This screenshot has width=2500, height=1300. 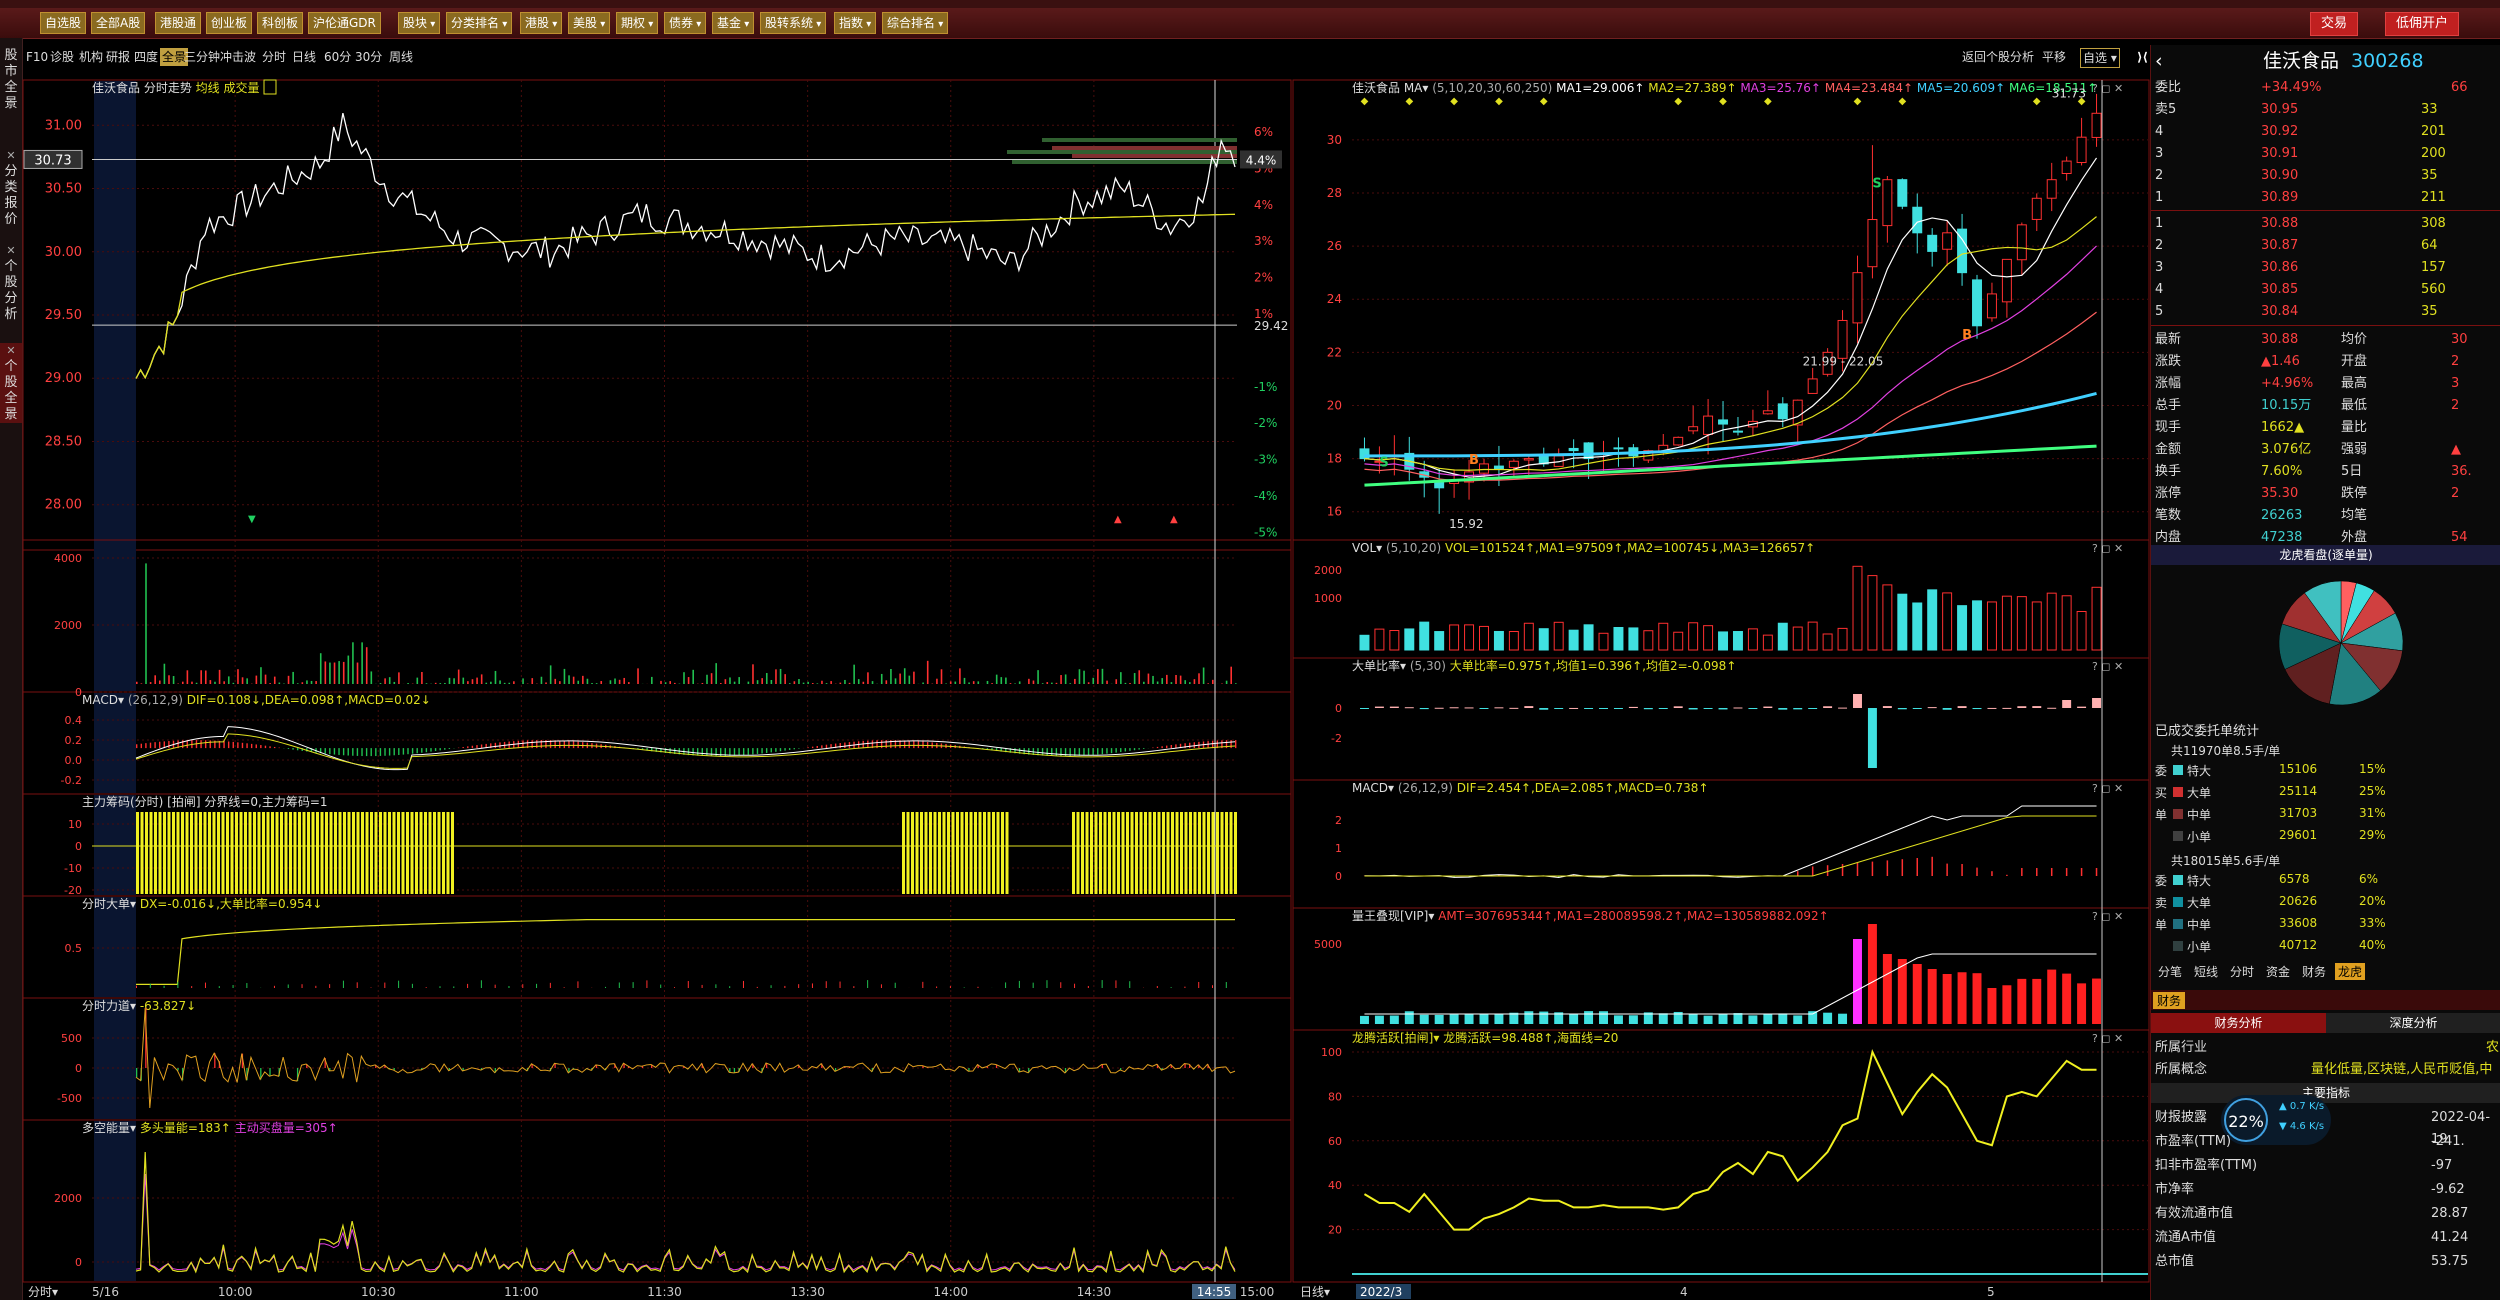 What do you see at coordinates (238, 57) in the screenshot?
I see `toolbar-item-7: 冲击波` at bounding box center [238, 57].